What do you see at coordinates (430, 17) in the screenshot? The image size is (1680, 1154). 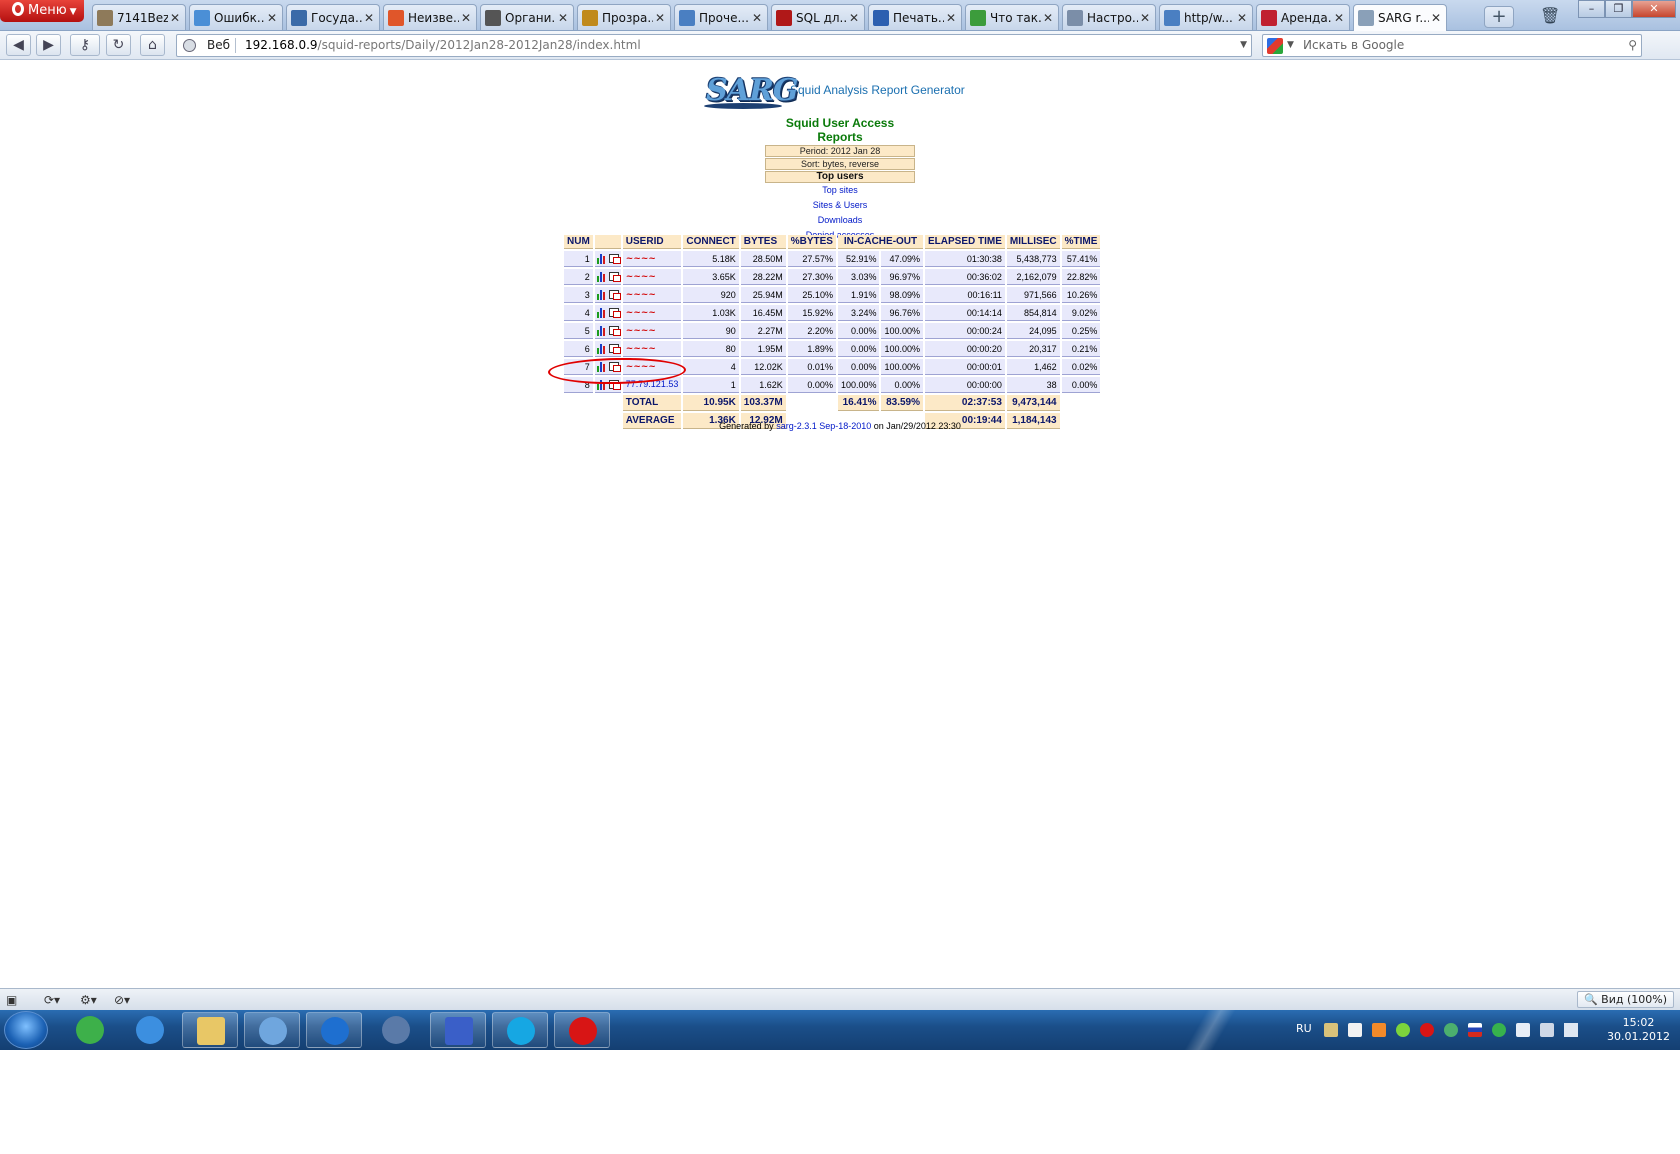 I see `browser-tab: Неизве... ✕` at bounding box center [430, 17].